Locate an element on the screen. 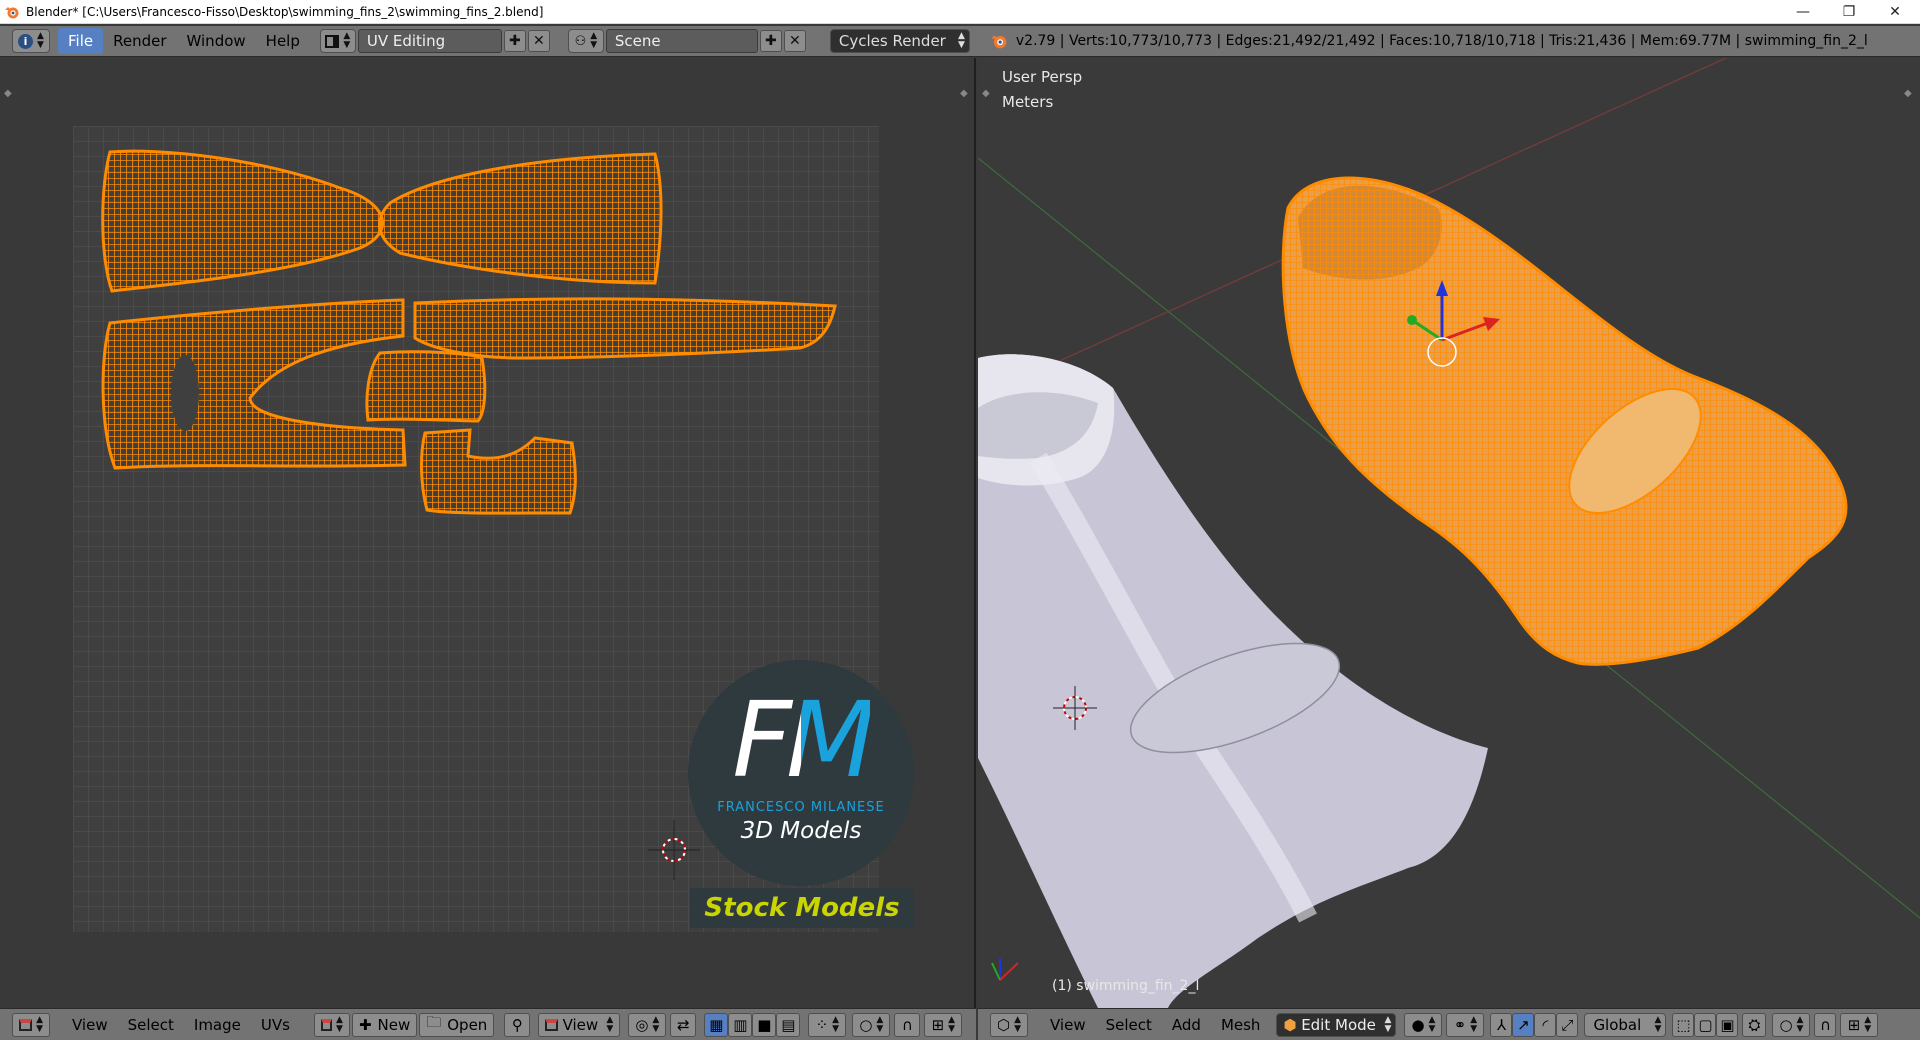 The height and width of the screenshot is (1040, 1920). face-select-icon: ▣ is located at coordinates (1727, 1024).